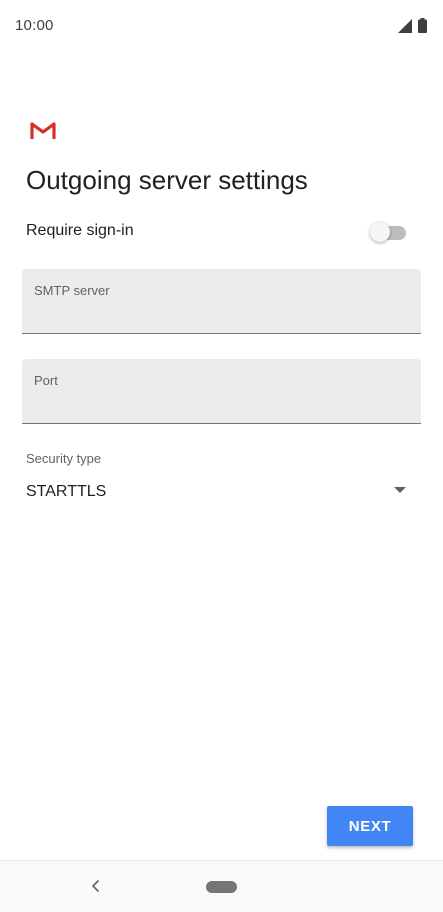 The height and width of the screenshot is (912, 443). I want to click on navigation-bar, so click(221, 886).